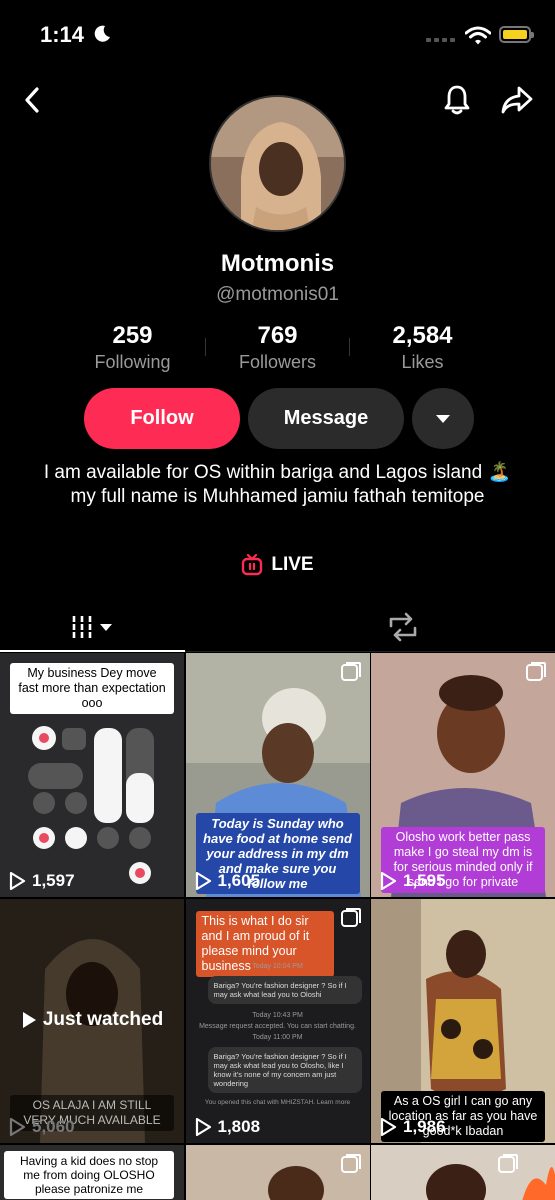  Describe the element at coordinates (440, 40) in the screenshot. I see `signal-icon` at that location.